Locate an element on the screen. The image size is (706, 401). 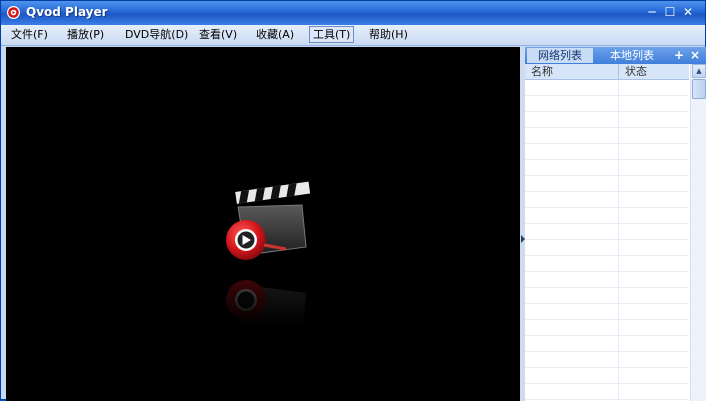
menu-view: 查看(V) is located at coordinates (218, 35).